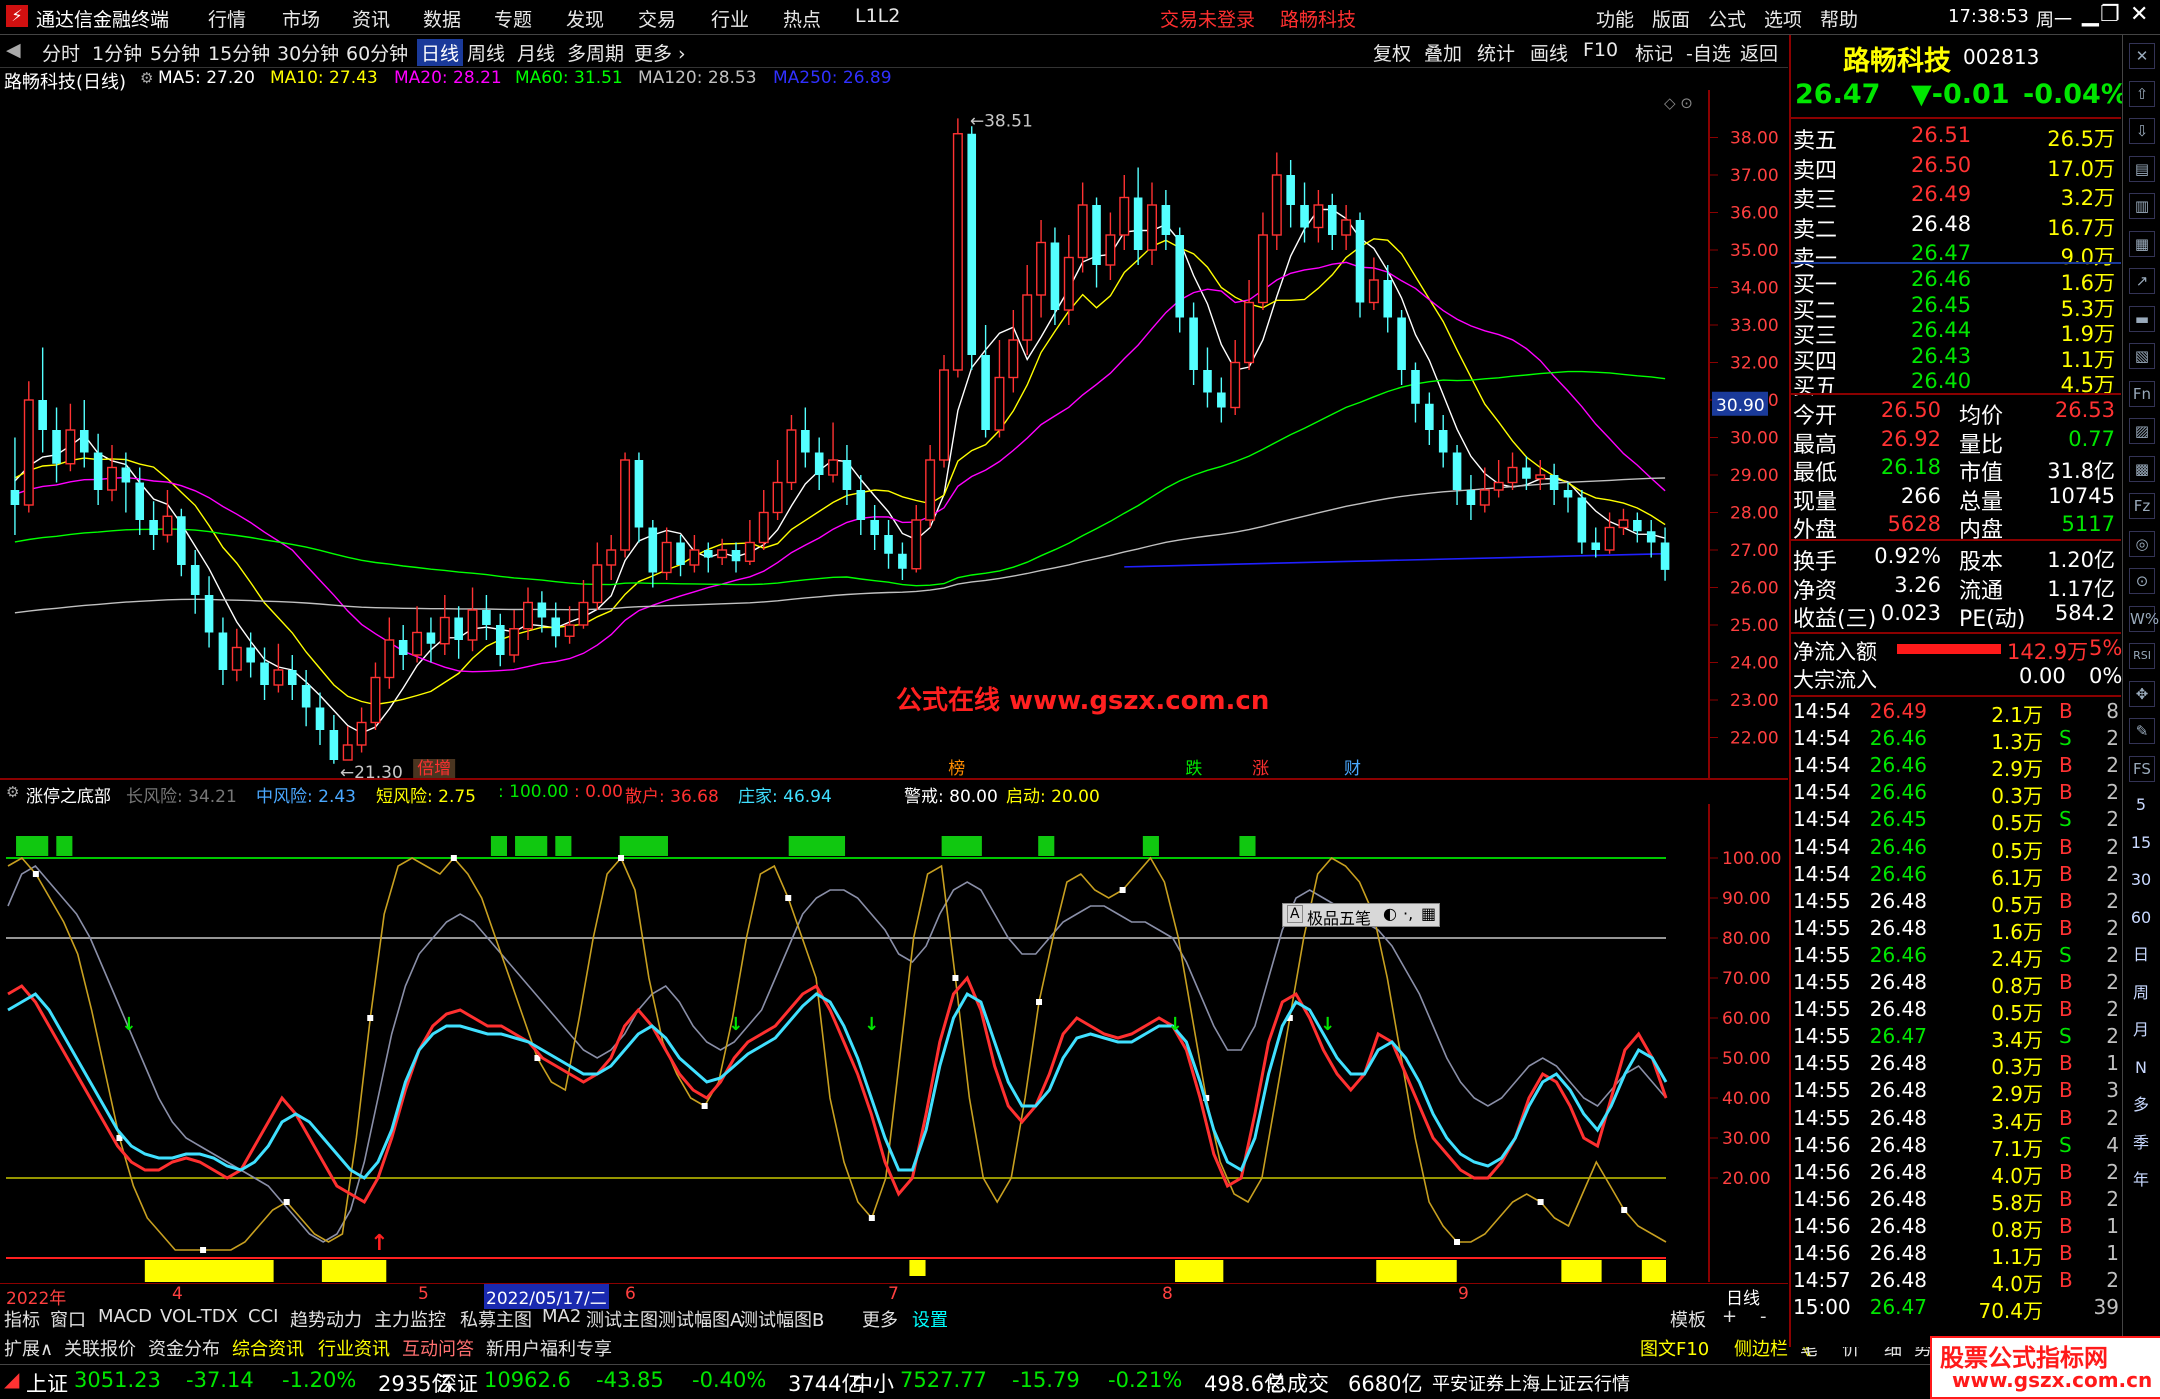 The height and width of the screenshot is (1399, 2160). What do you see at coordinates (1688, 1319) in the screenshot?
I see `tab-control-0: 模板` at bounding box center [1688, 1319].